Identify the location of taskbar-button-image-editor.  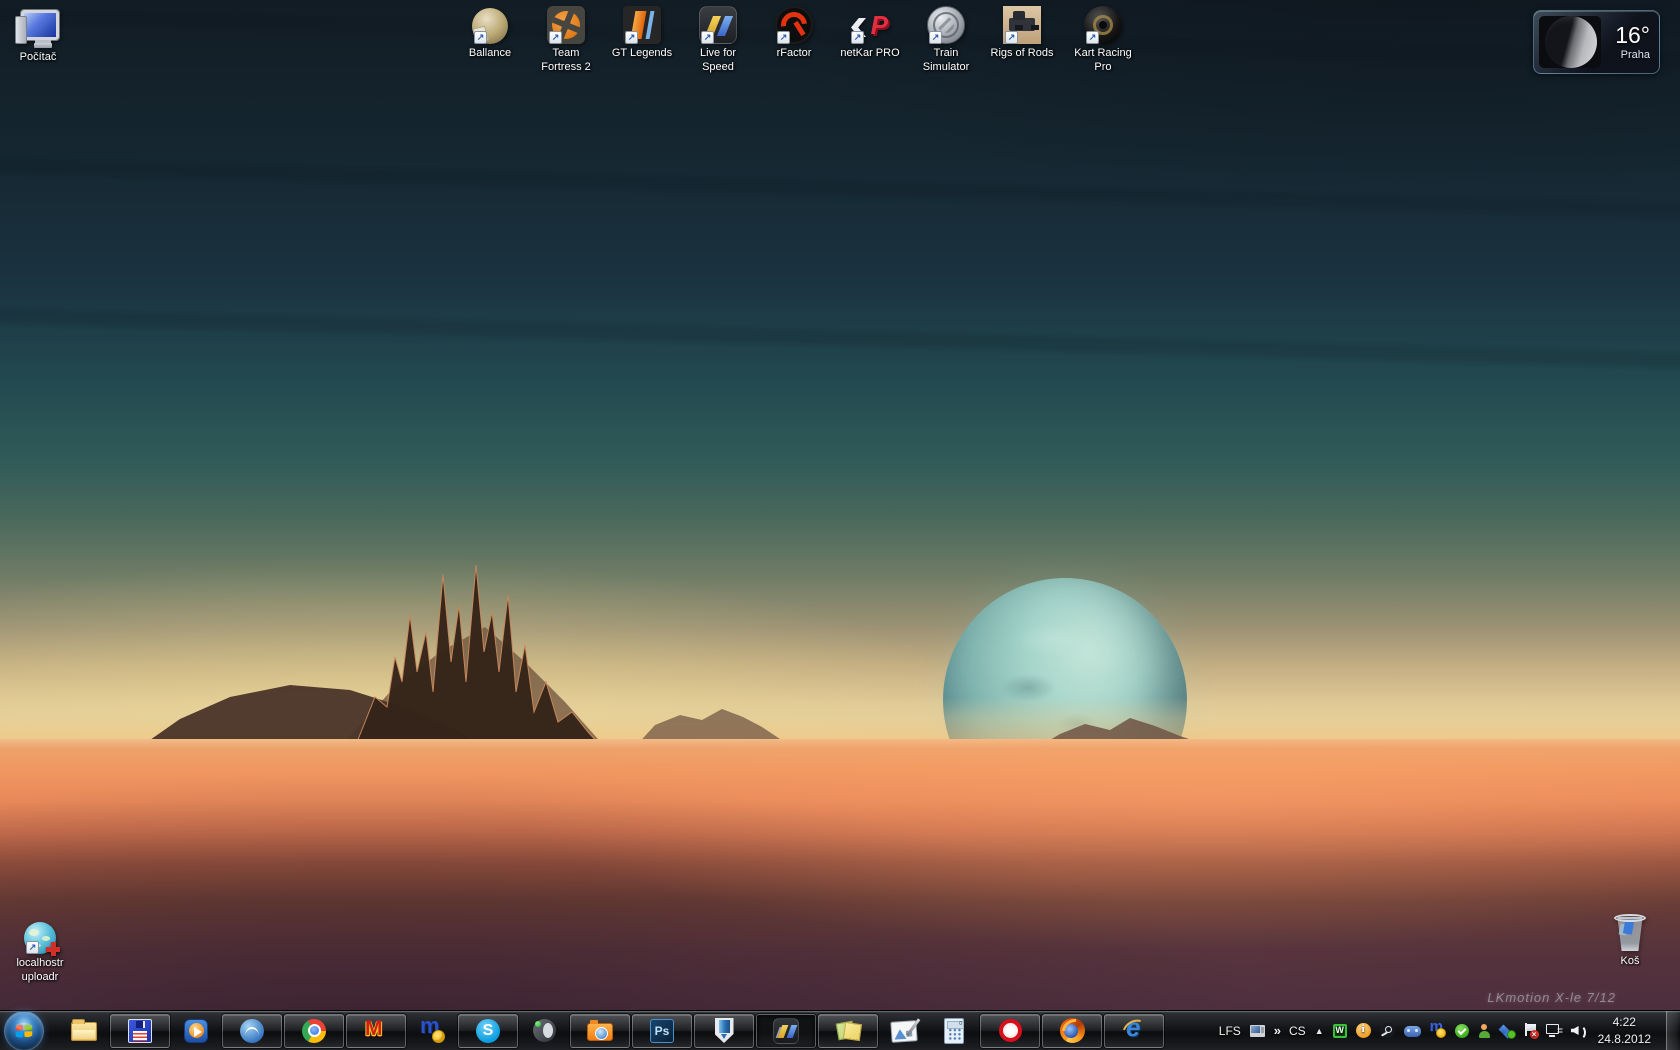
(904, 1031).